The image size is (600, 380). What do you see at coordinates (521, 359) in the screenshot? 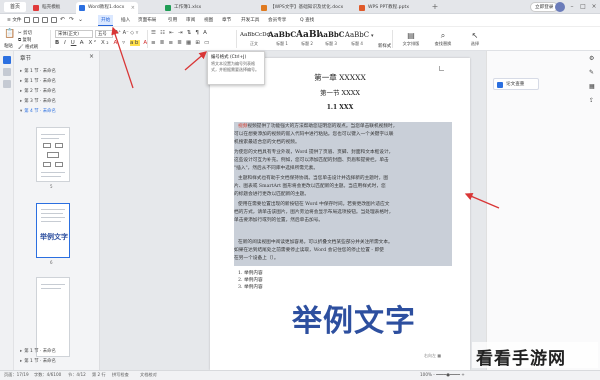
I see `watermark-text: 看看手游网` at bounding box center [521, 359].